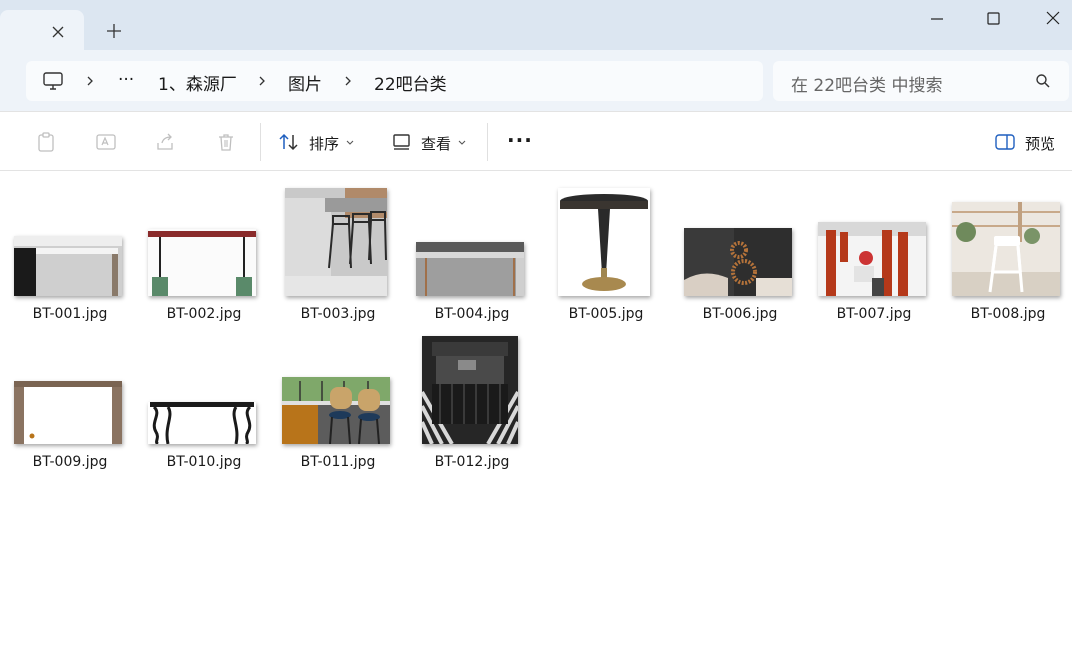 The height and width of the screenshot is (665, 1072). Describe the element at coordinates (166, 142) in the screenshot. I see `share-icon` at that location.